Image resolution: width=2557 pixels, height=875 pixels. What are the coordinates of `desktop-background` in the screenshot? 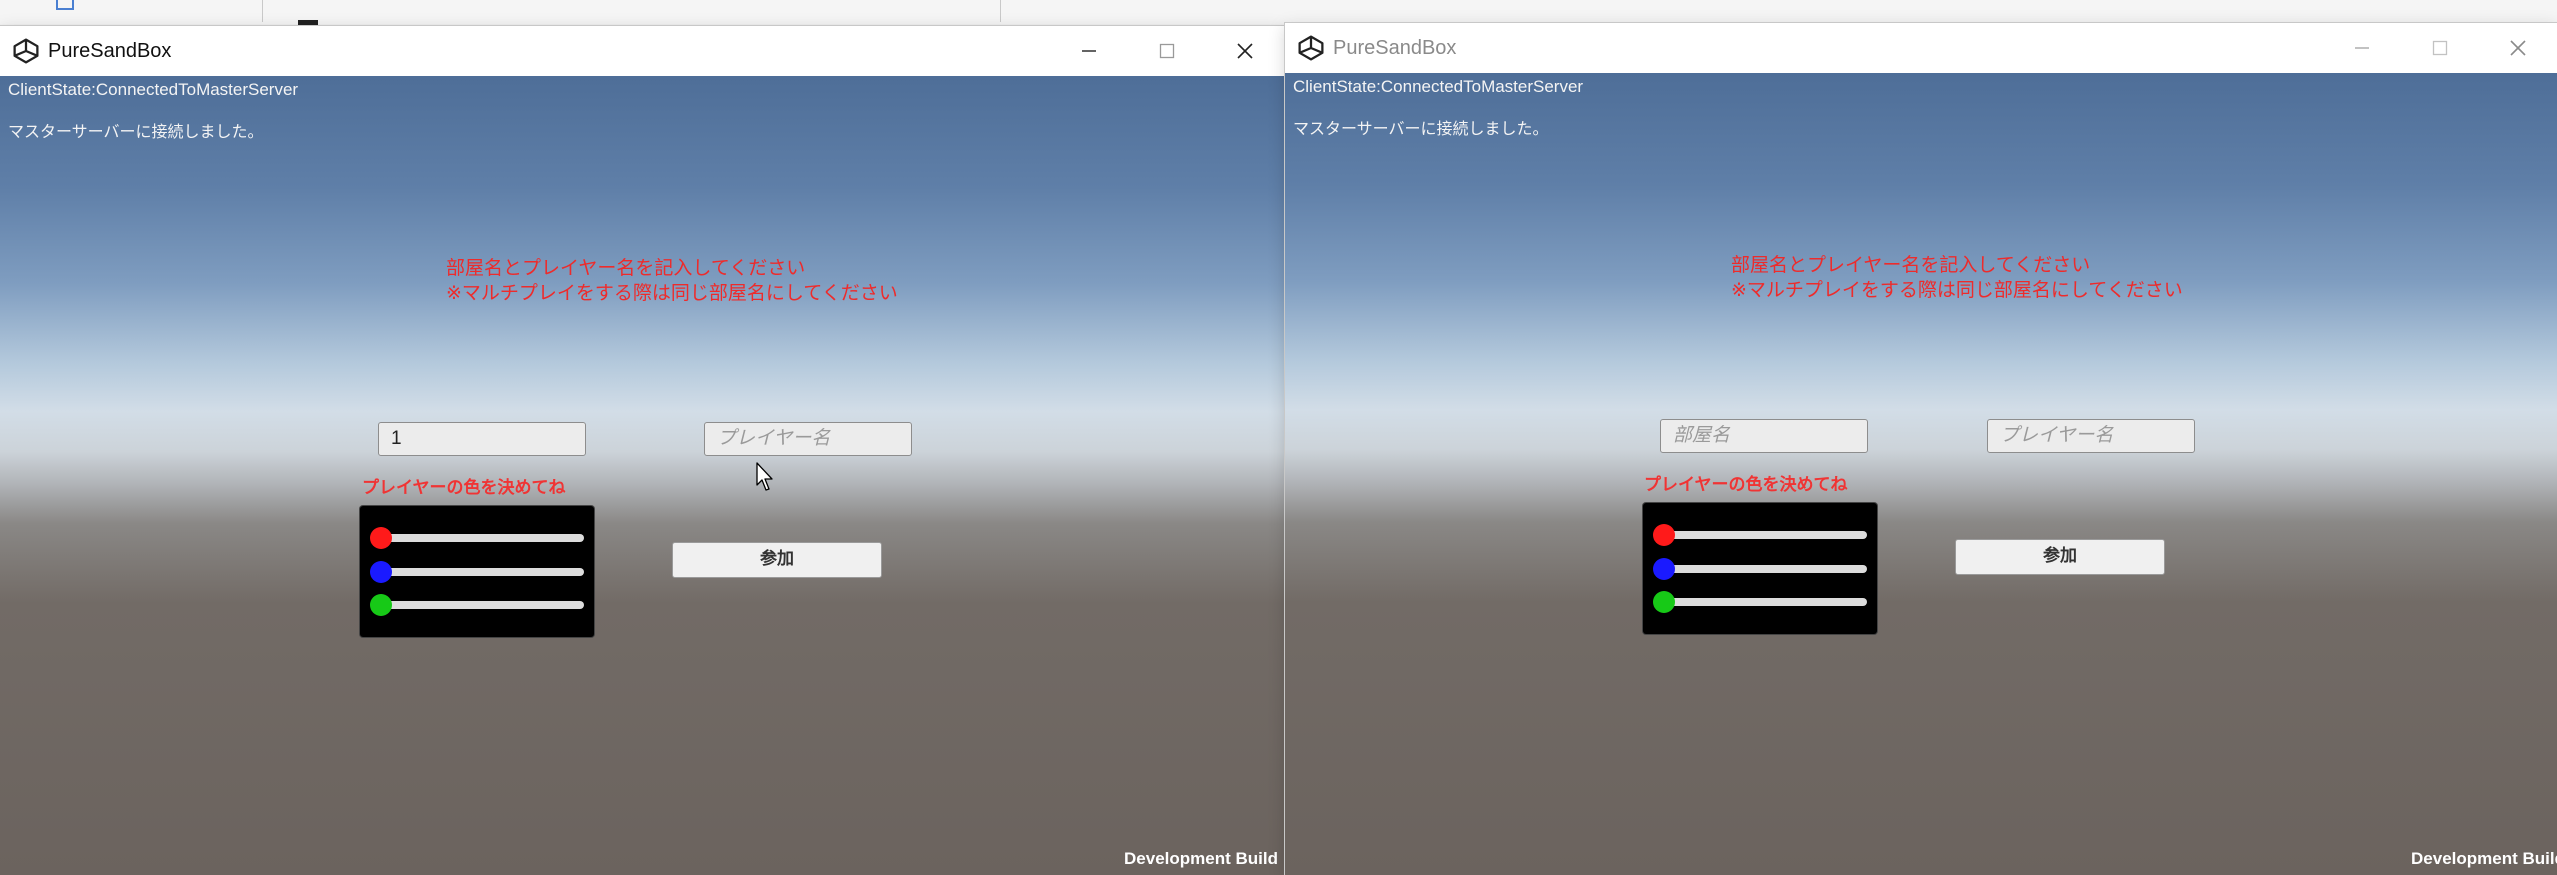 It's located at (1278, 13).